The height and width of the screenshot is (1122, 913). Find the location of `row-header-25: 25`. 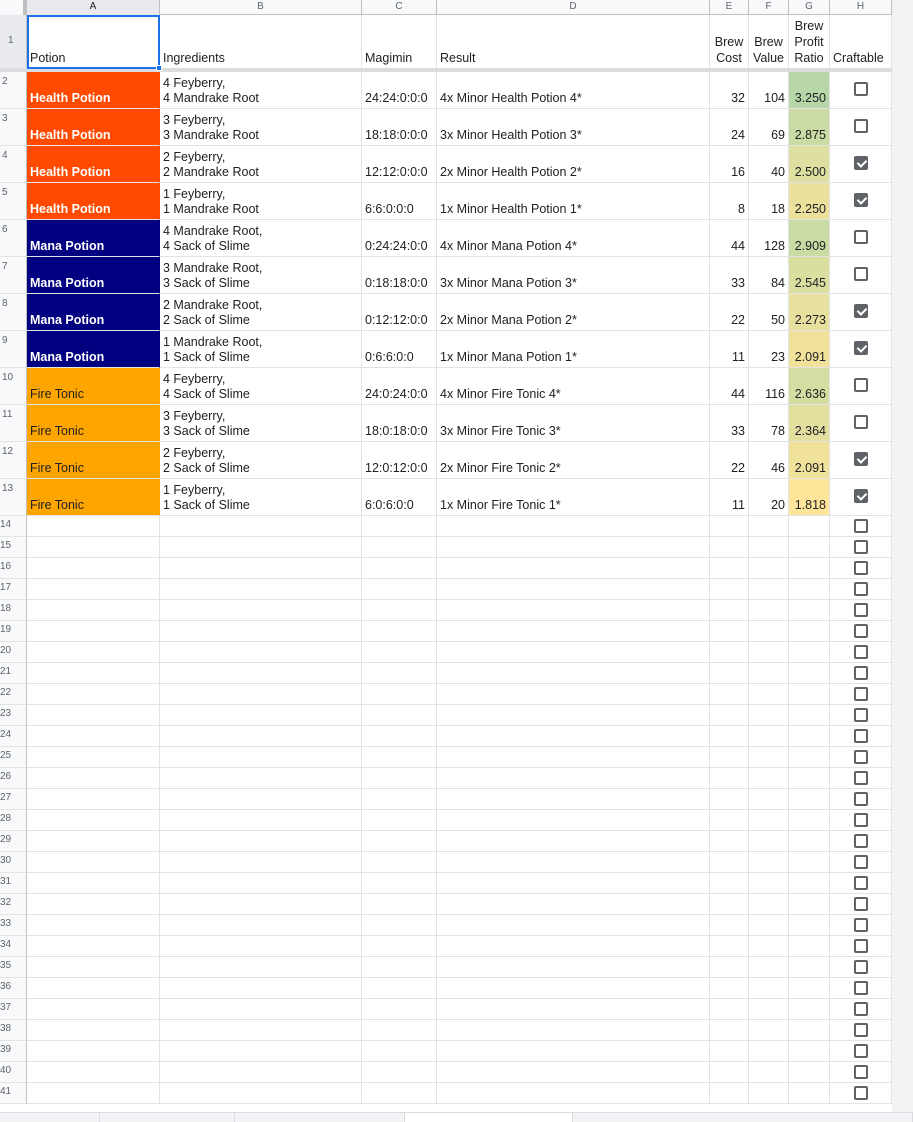

row-header-25: 25 is located at coordinates (13, 757).